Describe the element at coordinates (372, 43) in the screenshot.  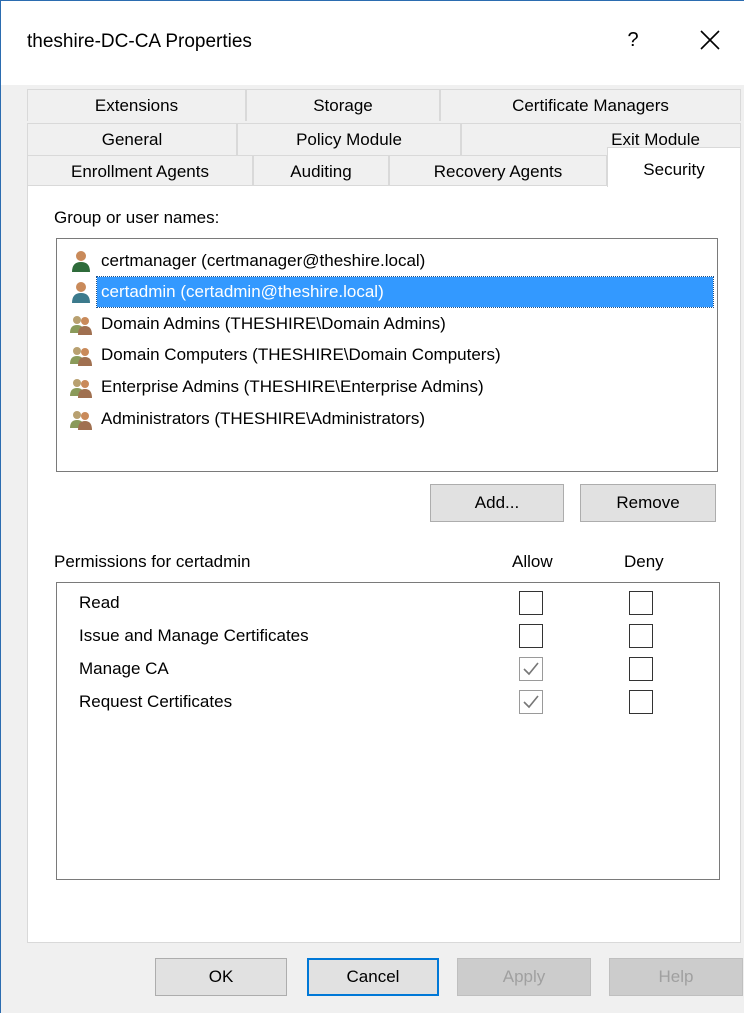
I see `title-bar: theshire-DC-CA Properties ?` at that location.